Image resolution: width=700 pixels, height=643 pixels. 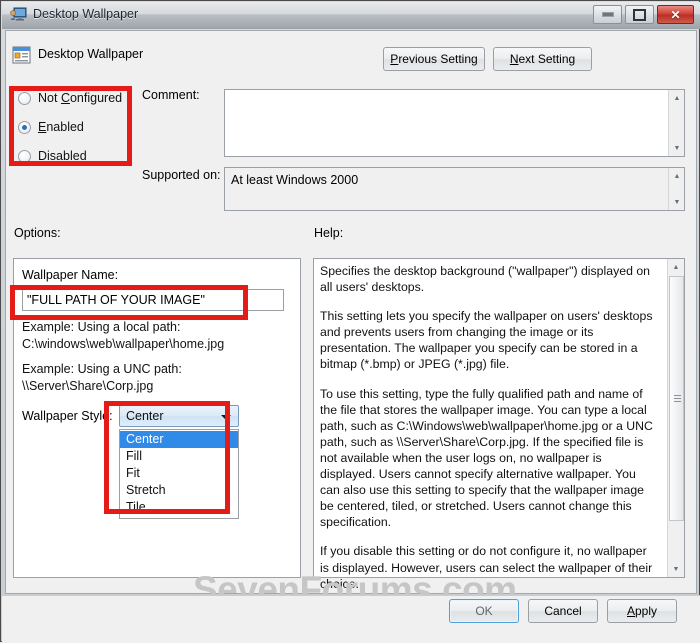 I want to click on help-scrollbar: ▲ ▼, so click(x=675, y=418).